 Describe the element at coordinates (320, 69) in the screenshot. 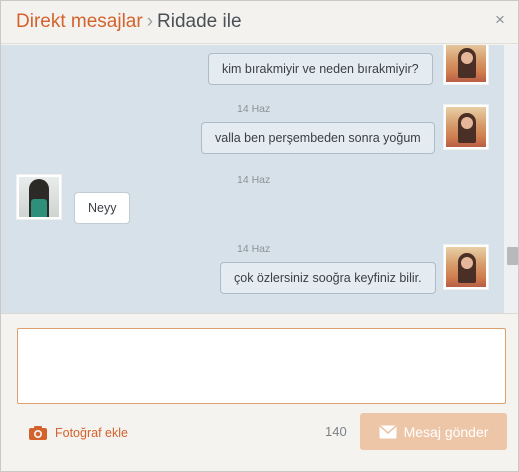

I see `message-bubble: kim bırakmiyir ve neden bırakmiyir?` at that location.